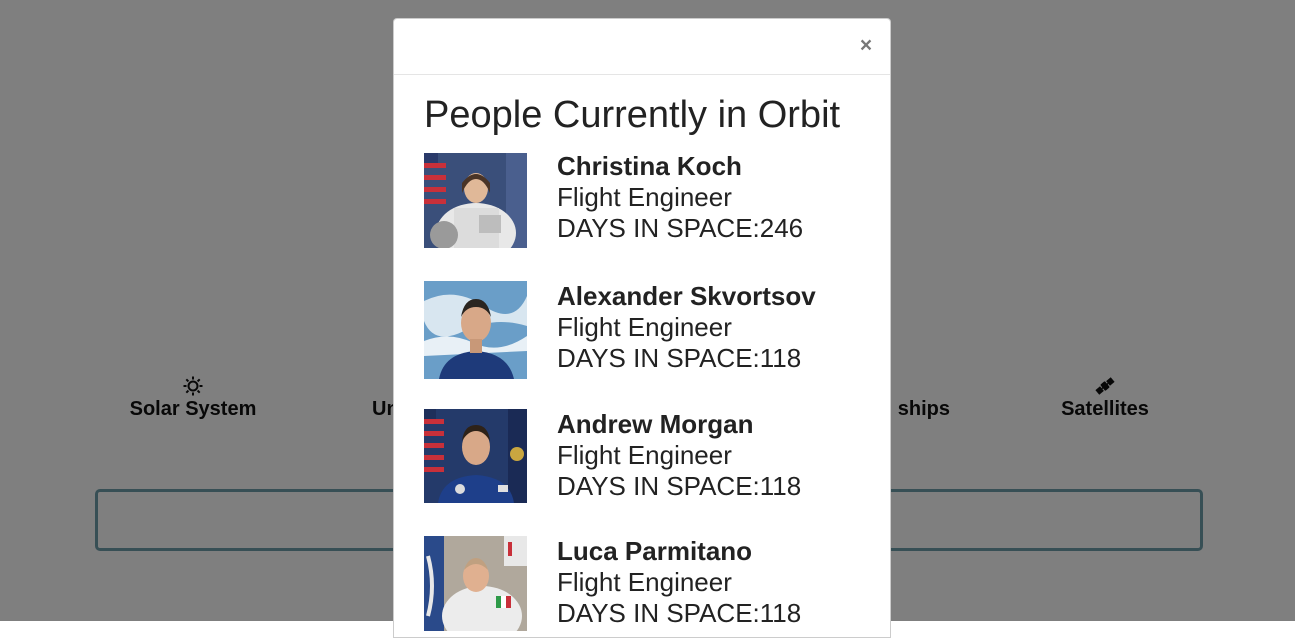 Image resolution: width=1295 pixels, height=638 pixels. Describe the element at coordinates (655, 551) in the screenshot. I see `person-name: Luca Parmitano` at that location.